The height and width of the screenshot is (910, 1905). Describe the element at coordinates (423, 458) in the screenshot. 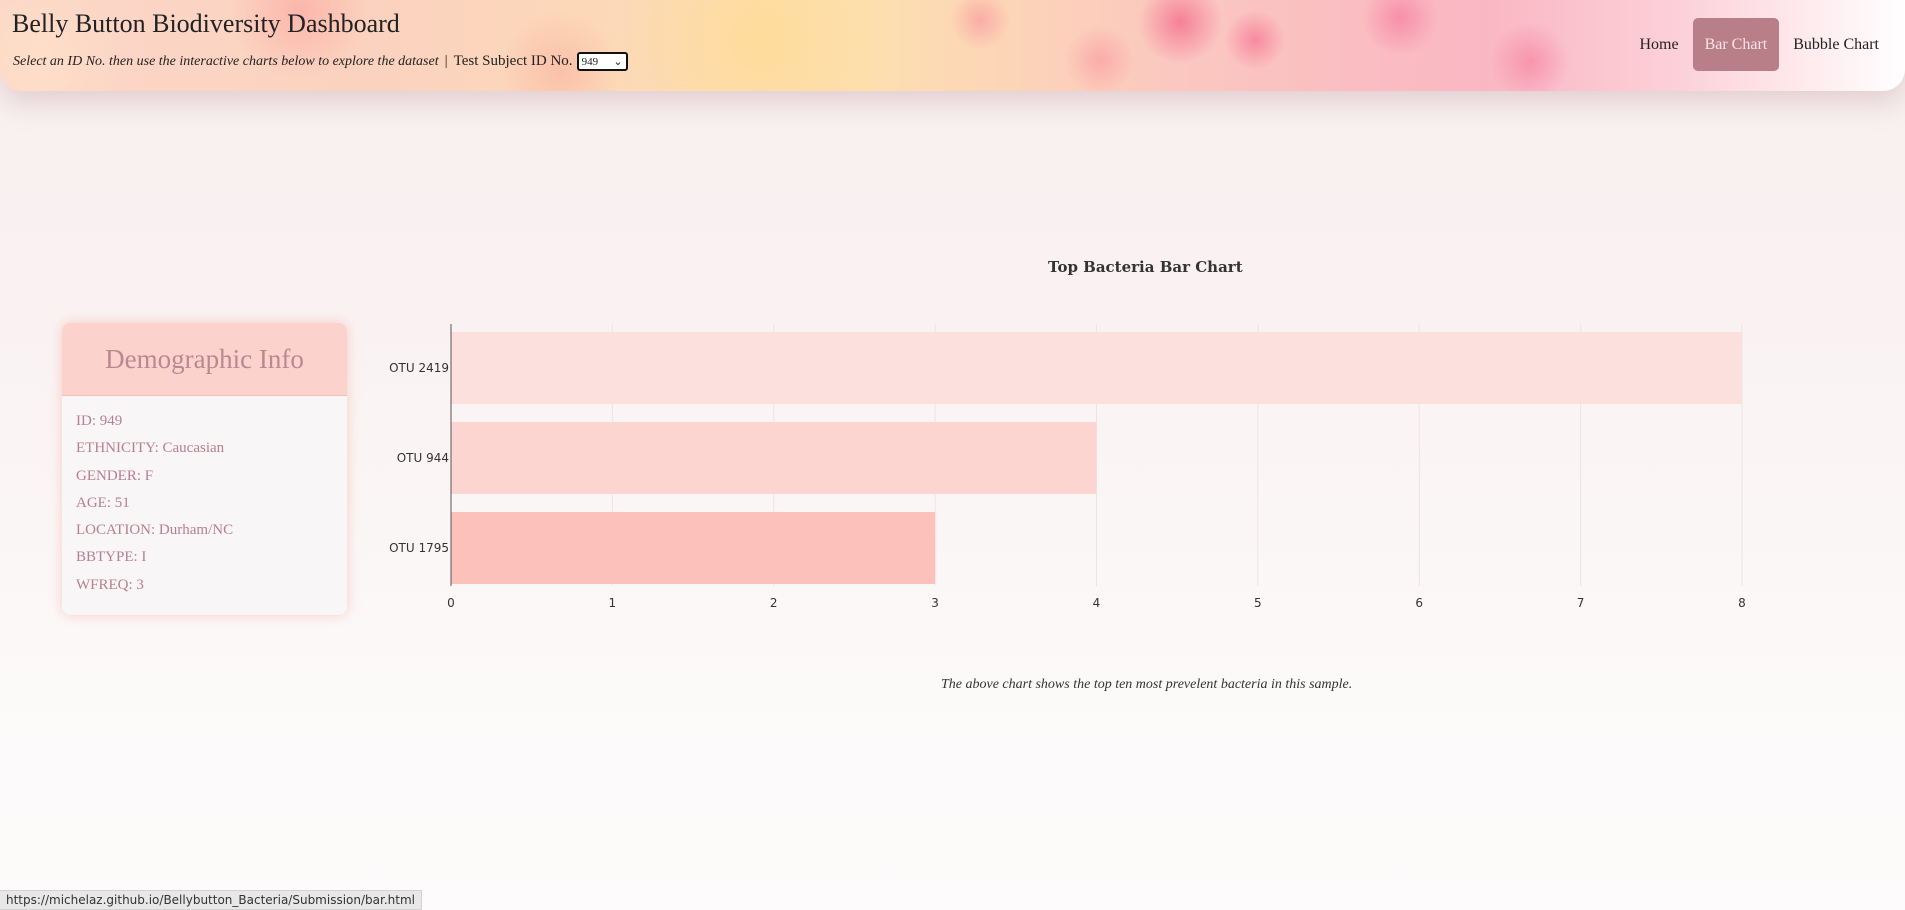

I see `y-tick-label: OTU 944` at that location.